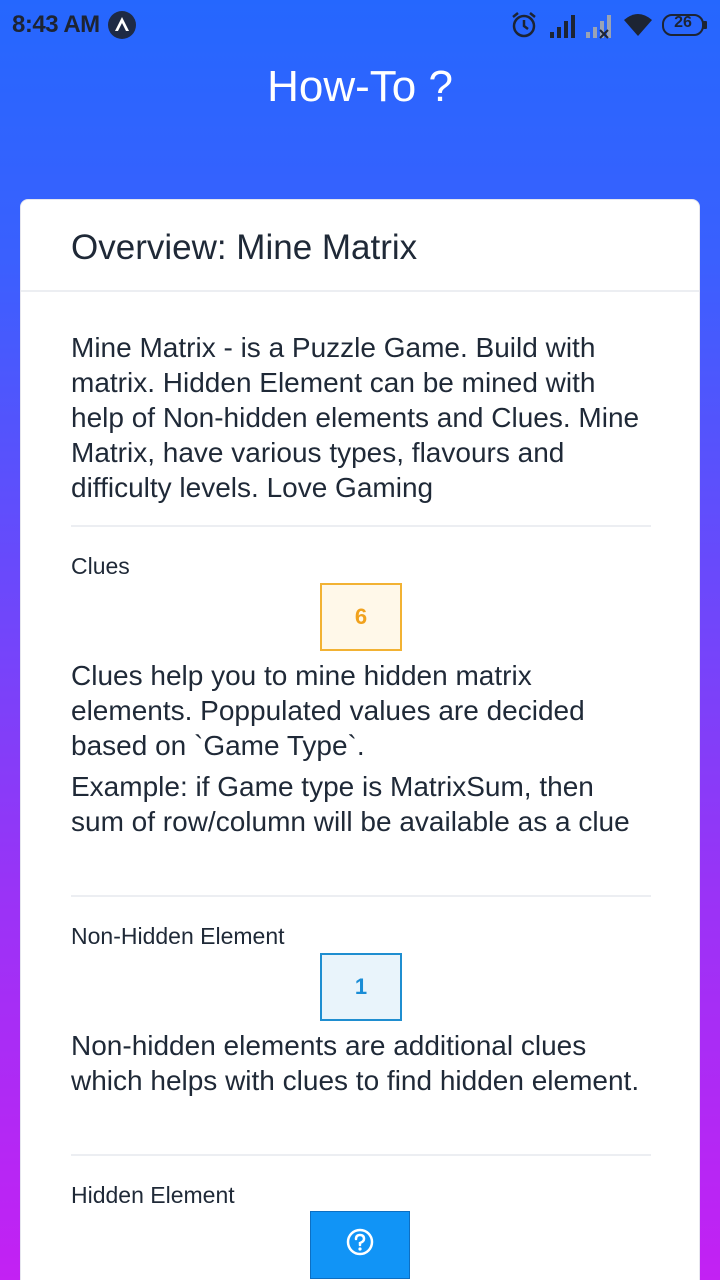  What do you see at coordinates (563, 28) in the screenshot?
I see `signal-icon` at bounding box center [563, 28].